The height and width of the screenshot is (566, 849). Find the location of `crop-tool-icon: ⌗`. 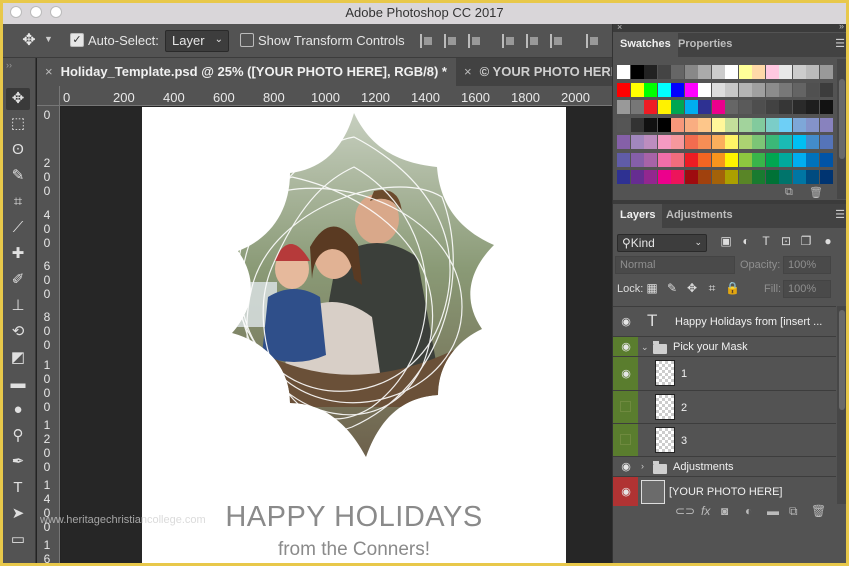

crop-tool-icon: ⌗ is located at coordinates (18, 202).